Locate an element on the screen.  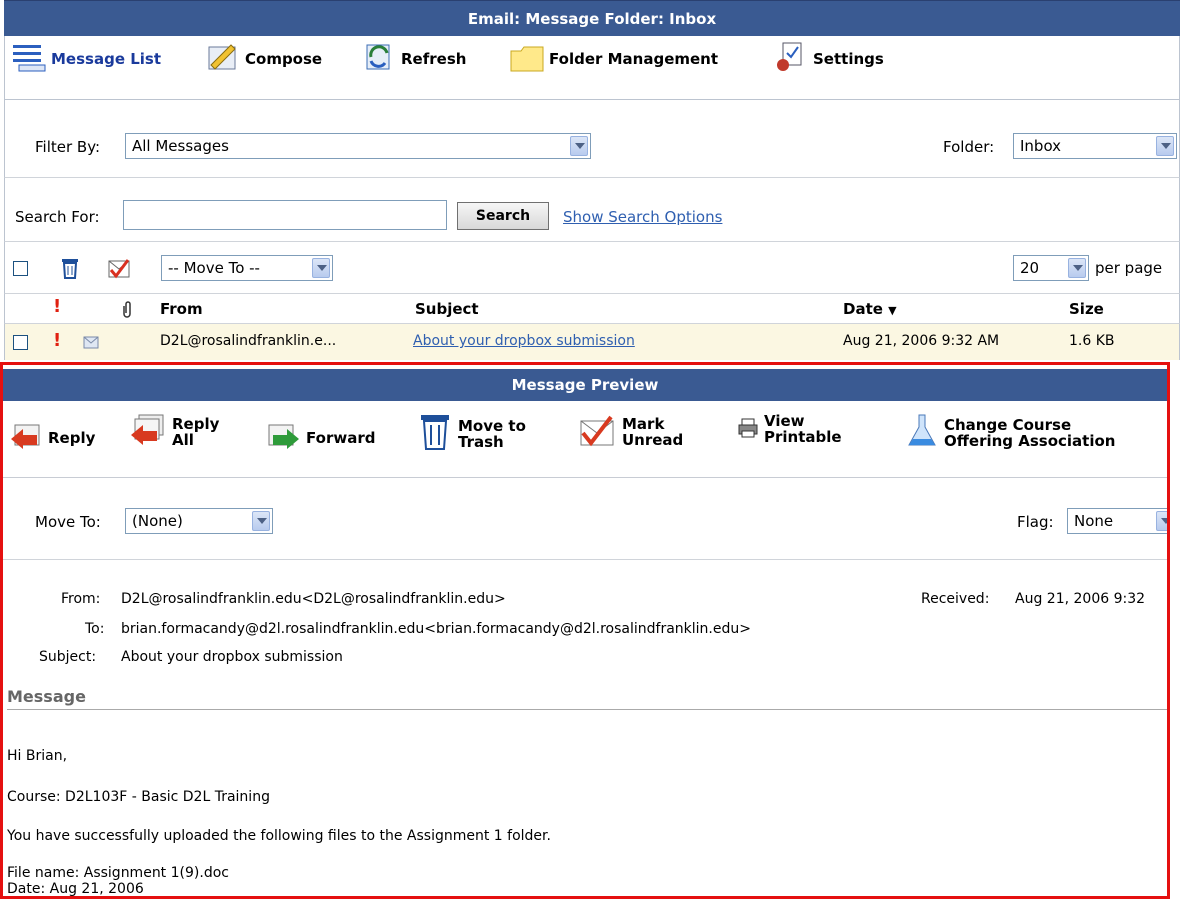
received-value: Aug 21, 2006 9:32 is located at coordinates (1080, 599).